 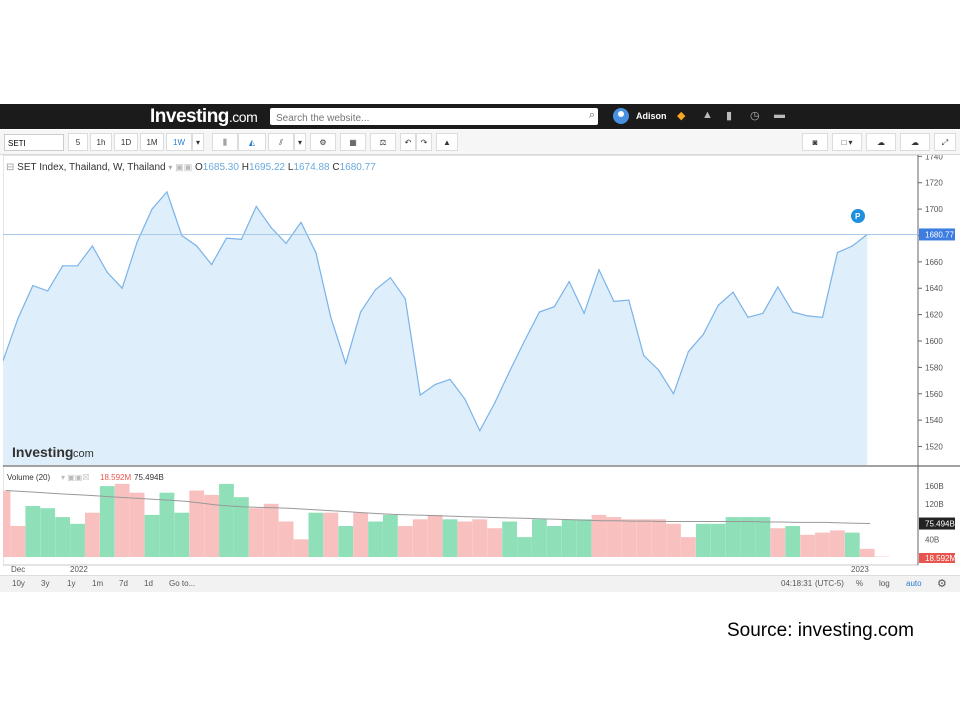 What do you see at coordinates (932, 539) in the screenshot?
I see `volume-y-tick-label: 40B` at bounding box center [932, 539].